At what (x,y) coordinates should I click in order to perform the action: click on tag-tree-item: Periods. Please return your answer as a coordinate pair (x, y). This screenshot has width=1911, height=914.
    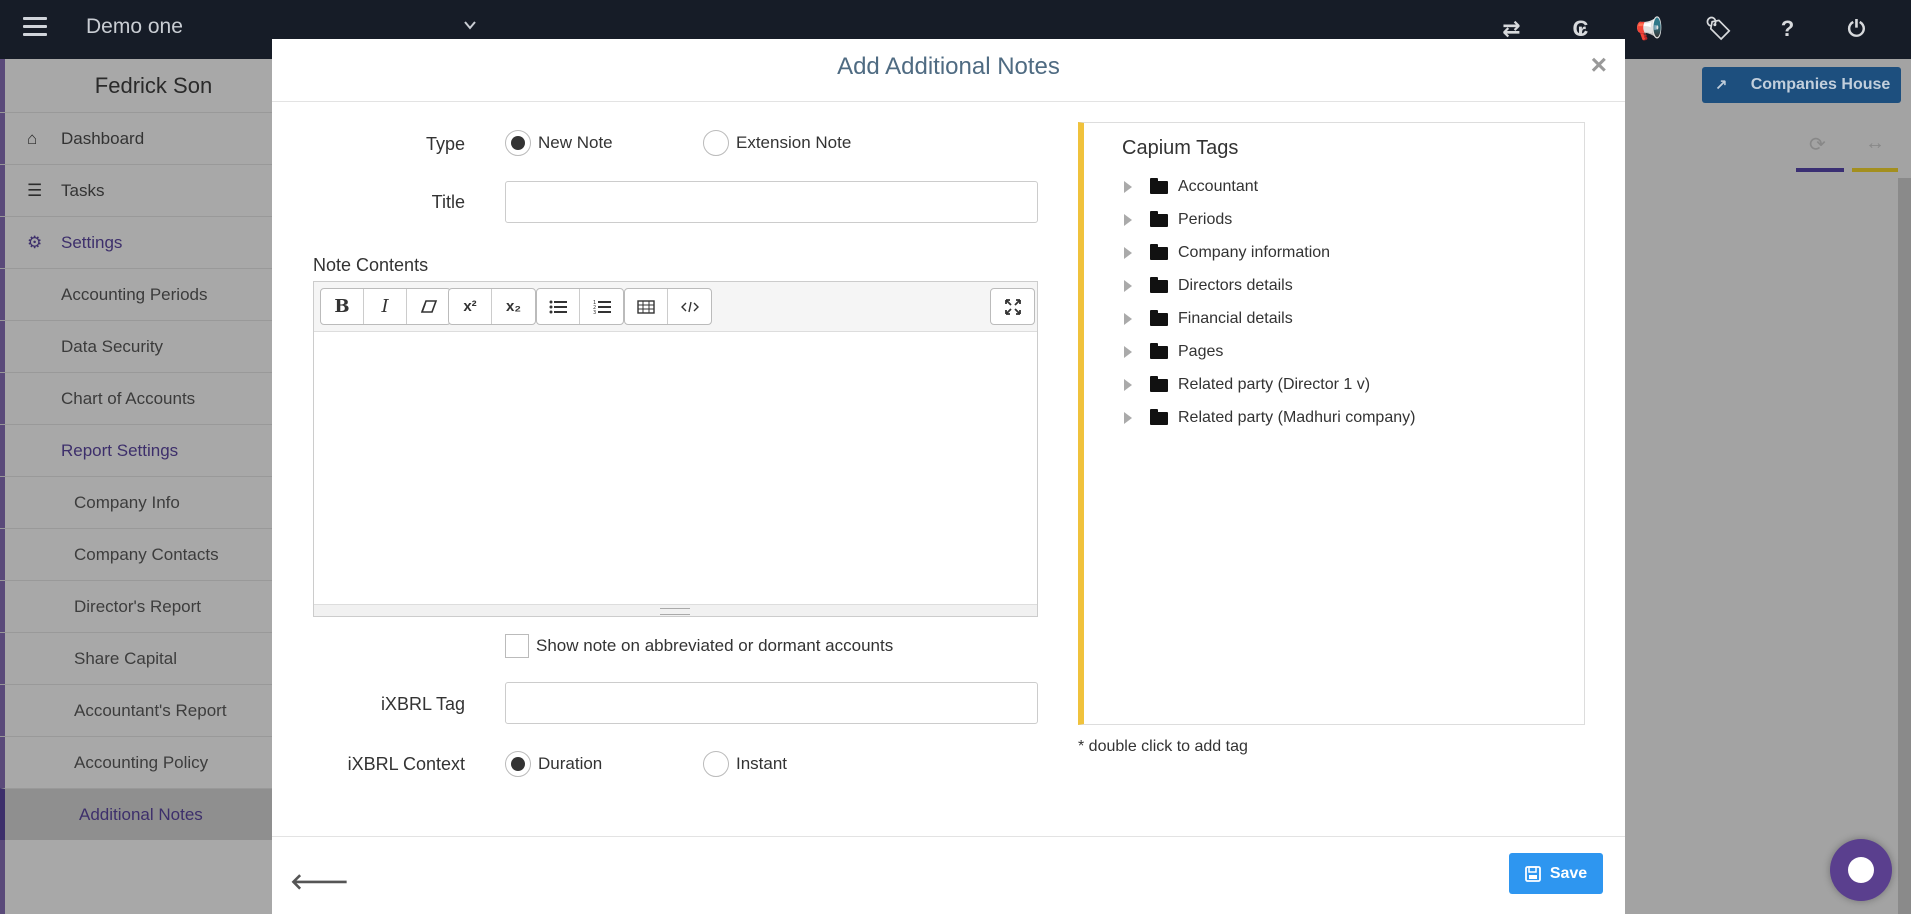
    Looking at the image, I should click on (1178, 220).